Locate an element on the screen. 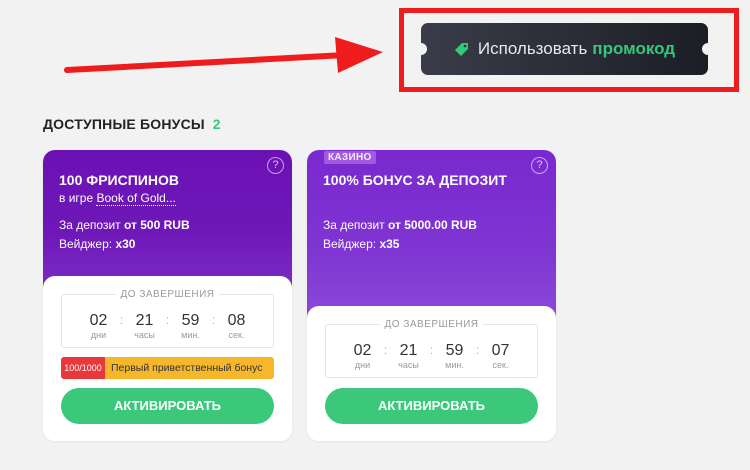  deposit-info: За депозит от 500 RUB Вейджер: x30 is located at coordinates (124, 235).